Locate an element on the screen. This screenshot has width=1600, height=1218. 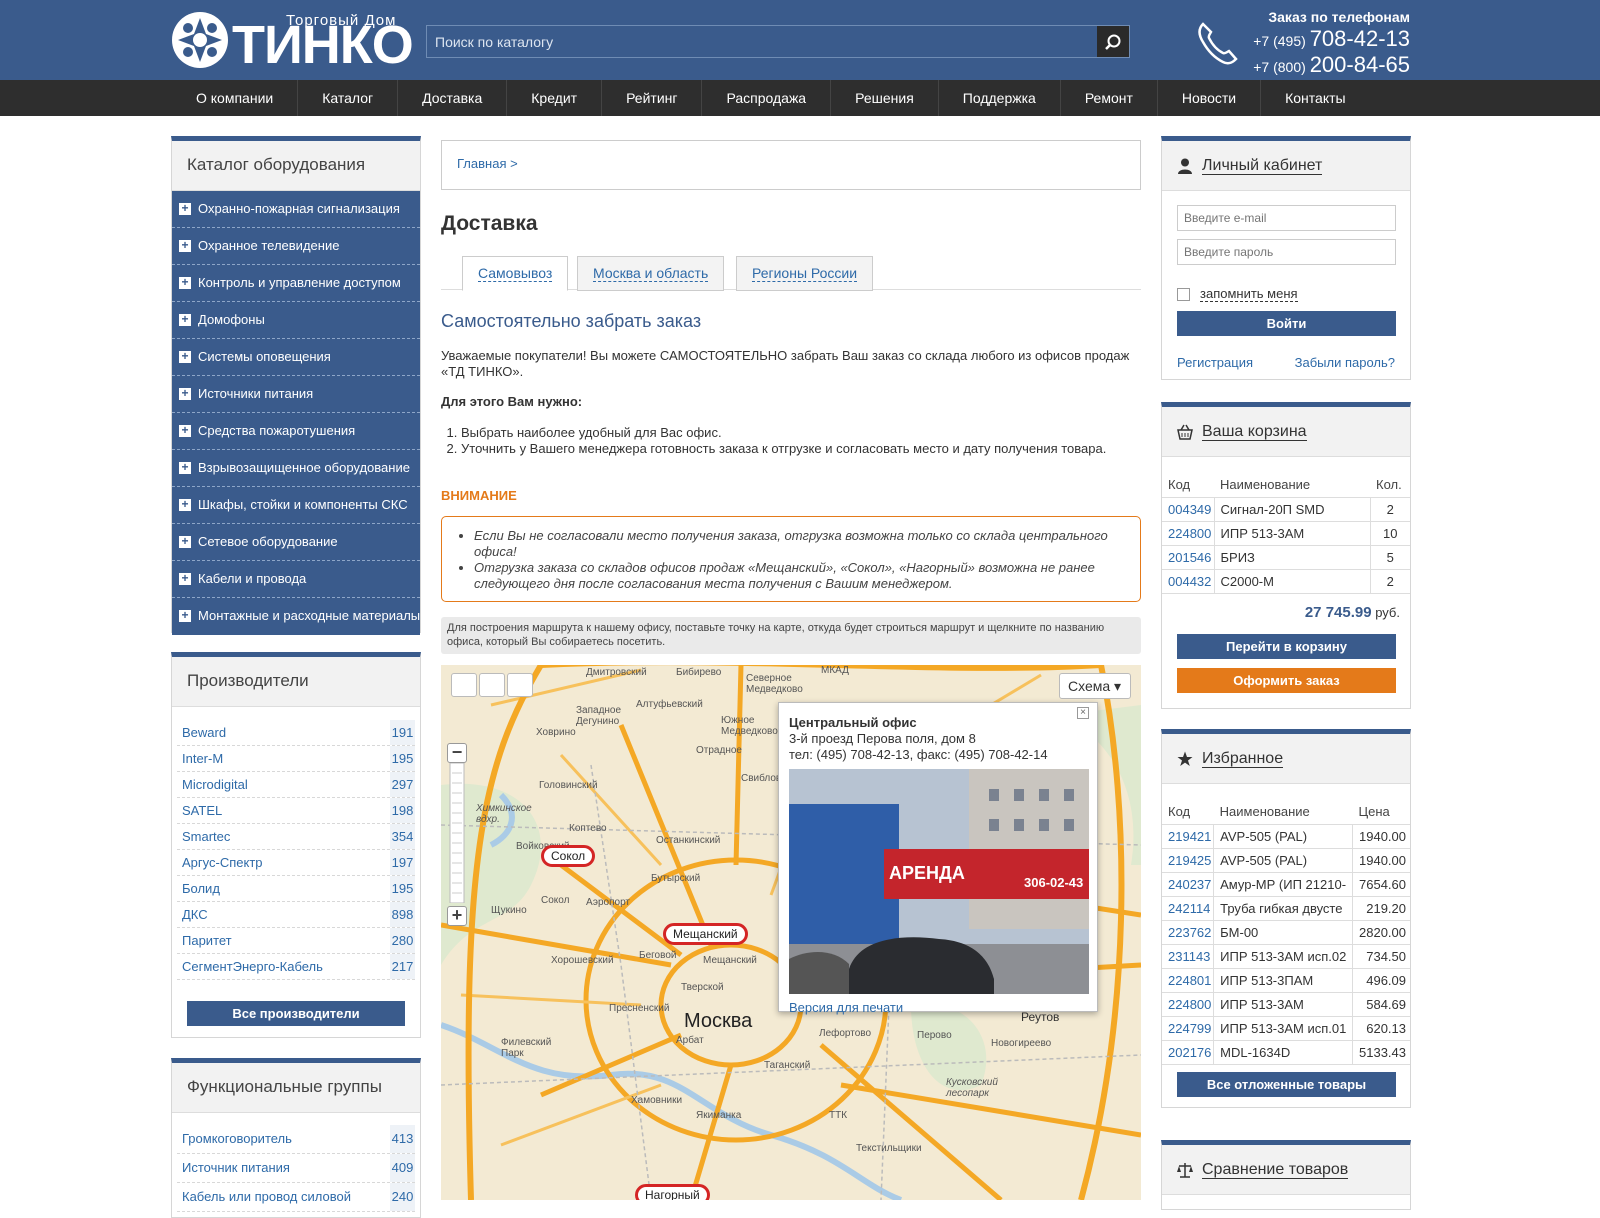
catalog-item: + Шкафы, стойки и компоненты СКС is located at coordinates (296, 505).